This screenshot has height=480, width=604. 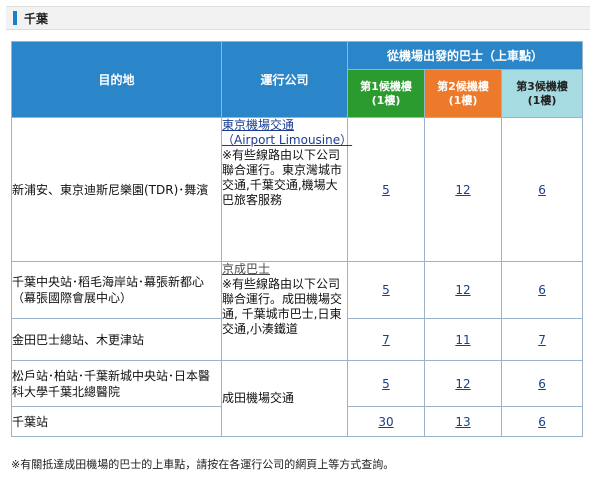 What do you see at coordinates (116, 421) in the screenshot?
I see `destination-cell: 千葉站` at bounding box center [116, 421].